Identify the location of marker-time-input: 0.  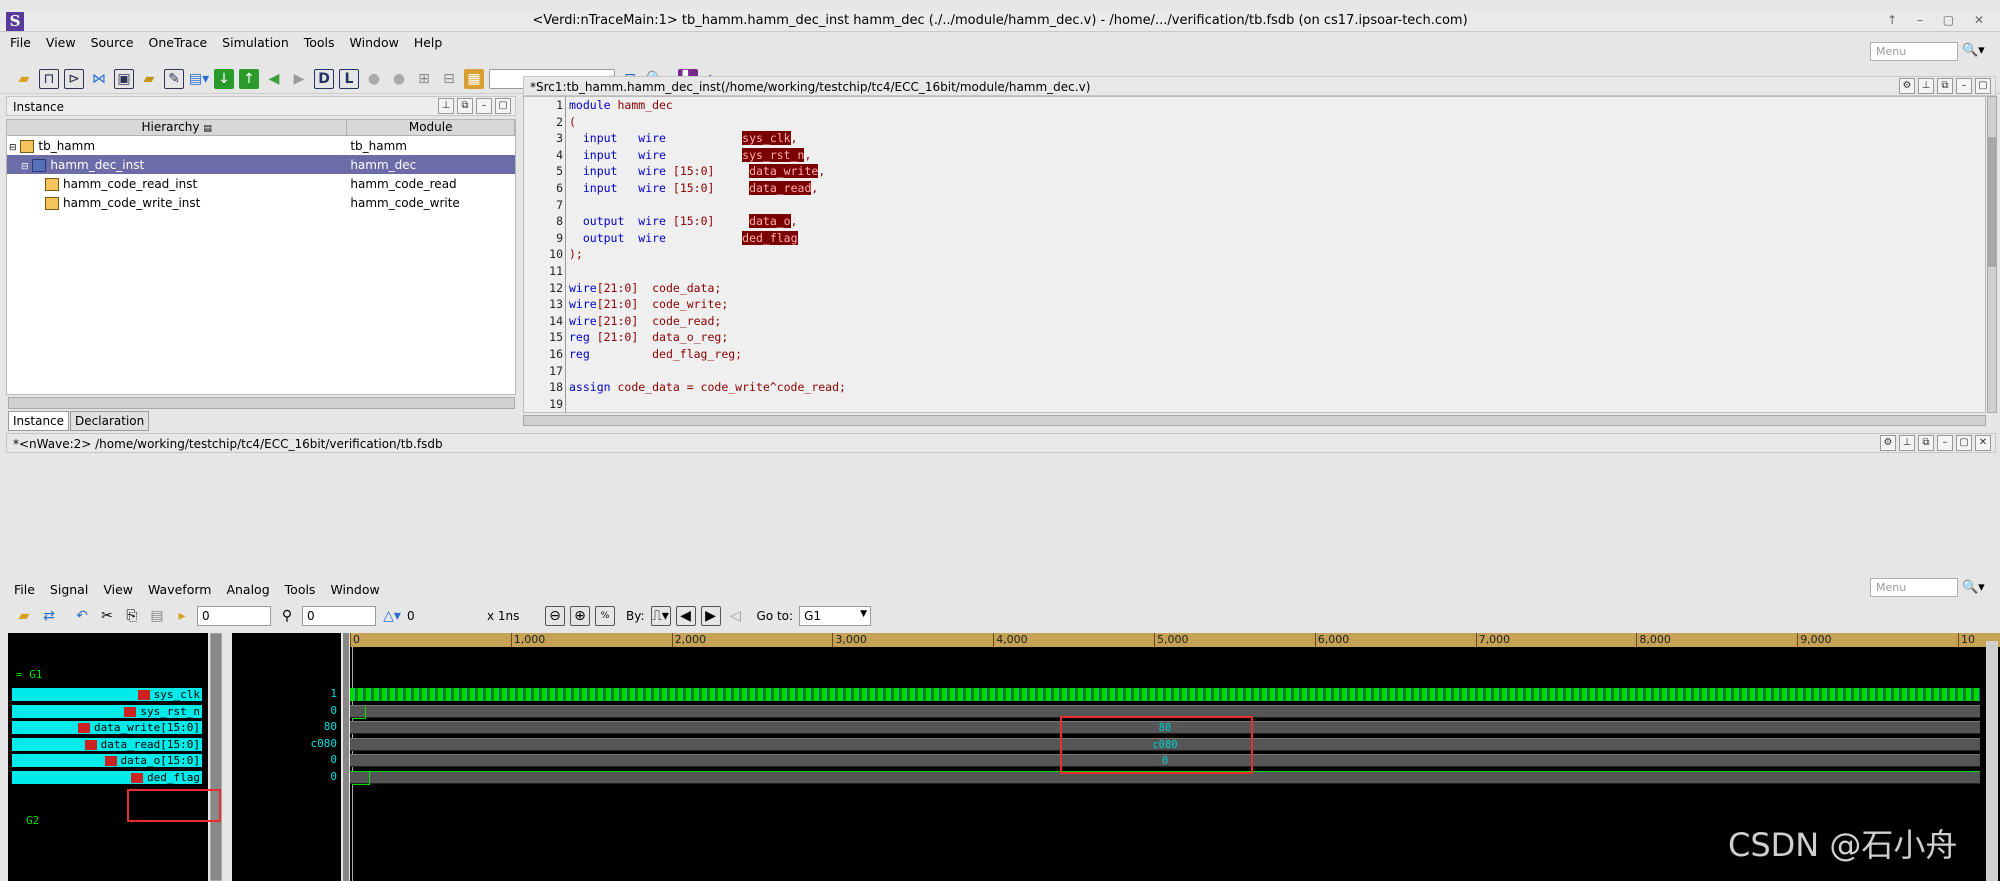
(339, 616).